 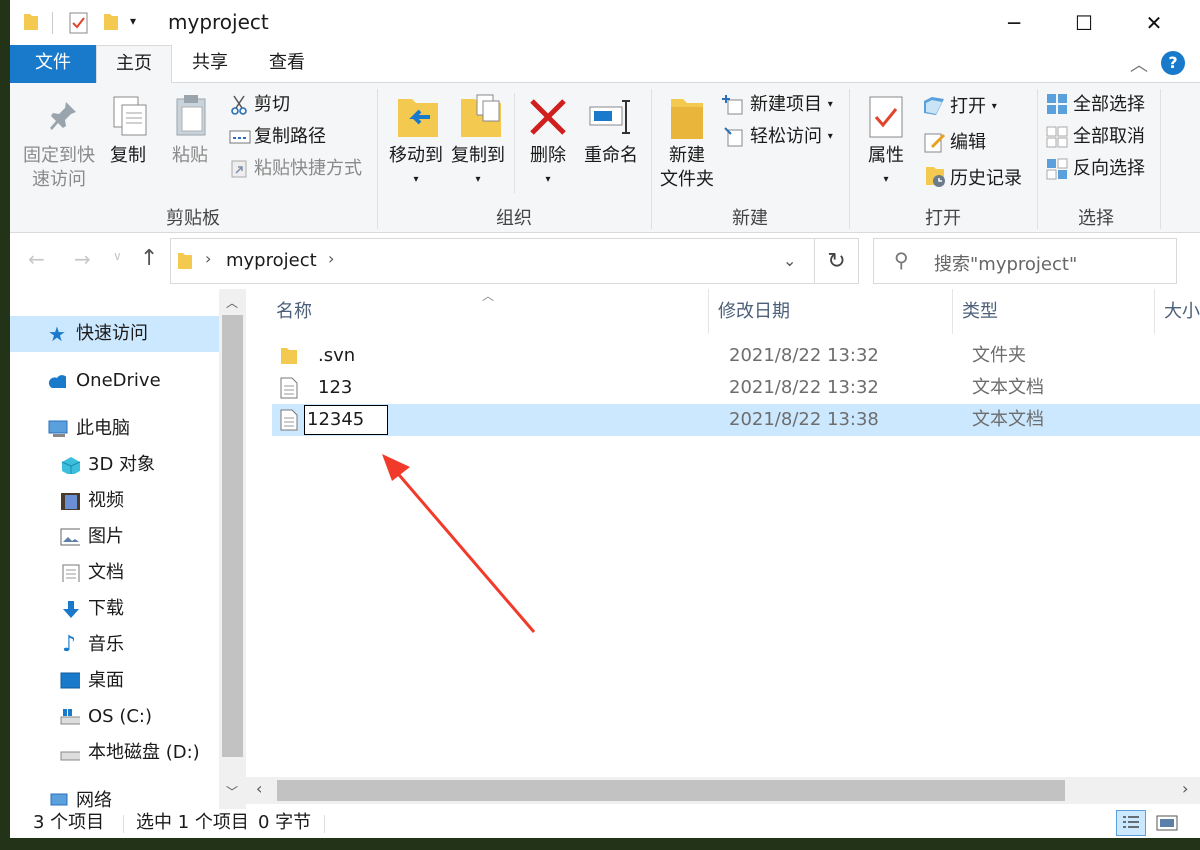 What do you see at coordinates (492, 261) in the screenshot?
I see `address-bar: › myproject › ⌄` at bounding box center [492, 261].